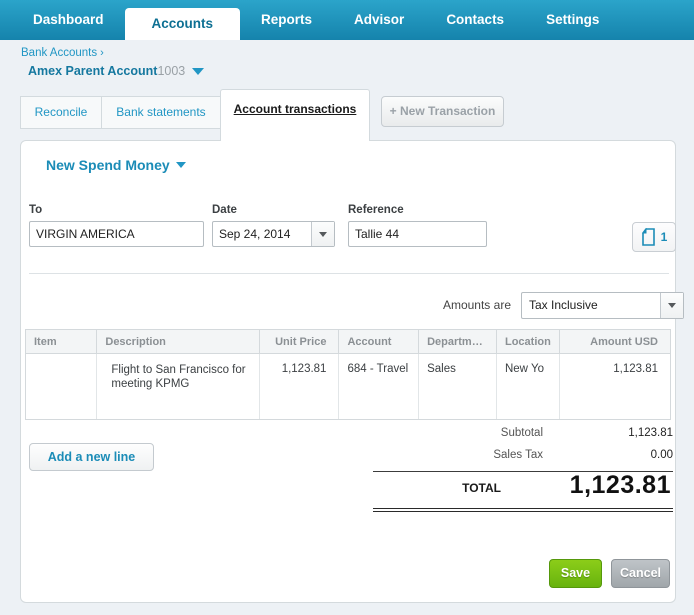 This screenshot has width=694, height=615. I want to click on subtotal-value: 1,123.81, so click(650, 433).